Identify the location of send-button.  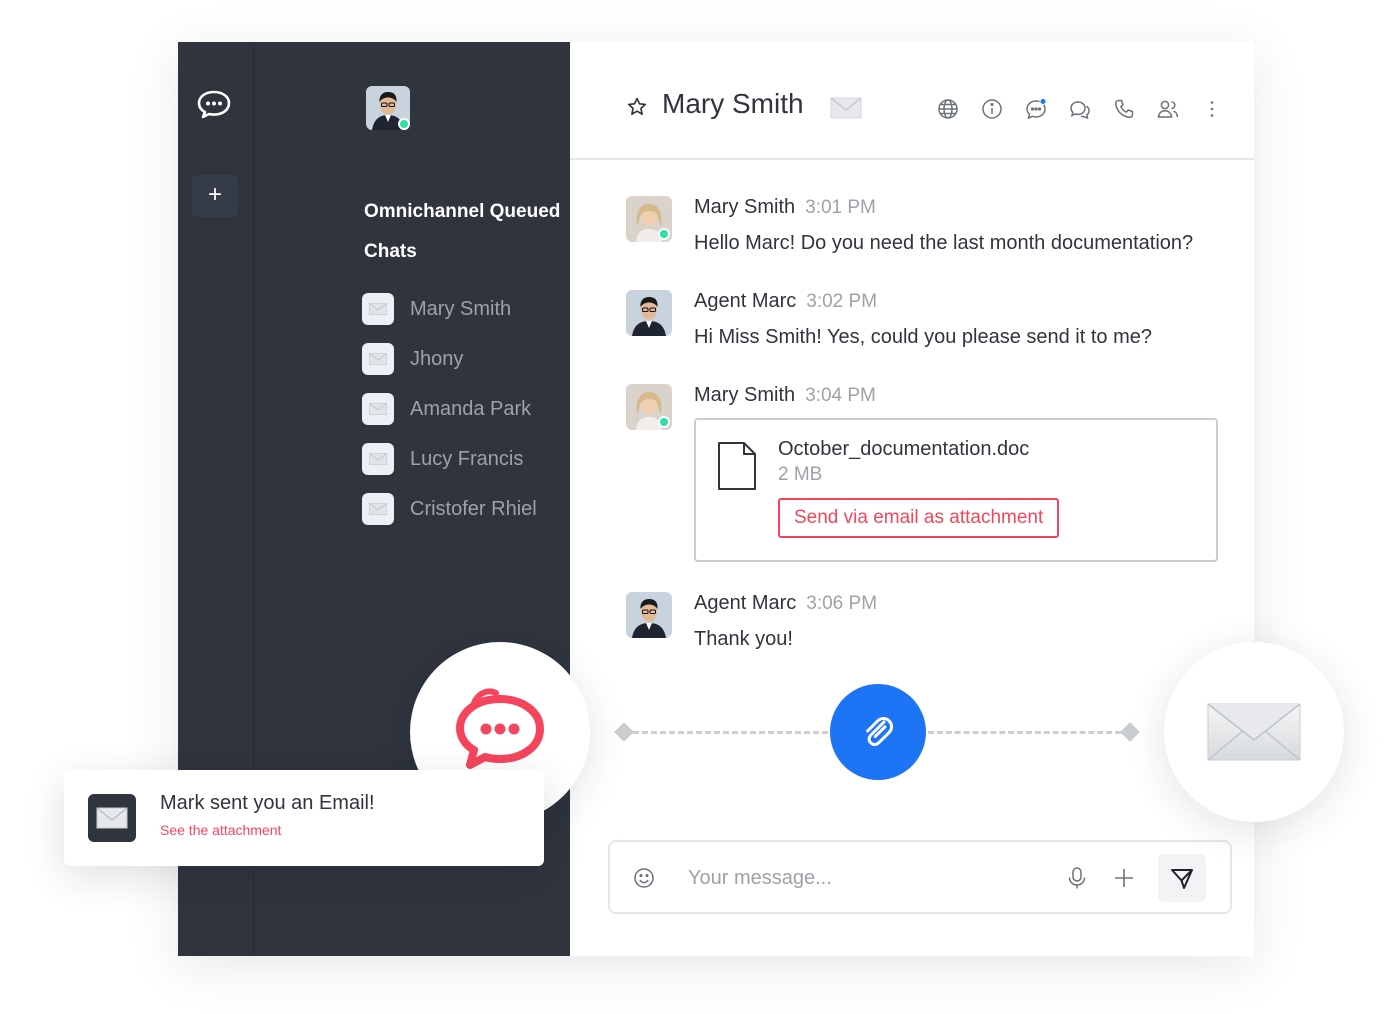
(1182, 878).